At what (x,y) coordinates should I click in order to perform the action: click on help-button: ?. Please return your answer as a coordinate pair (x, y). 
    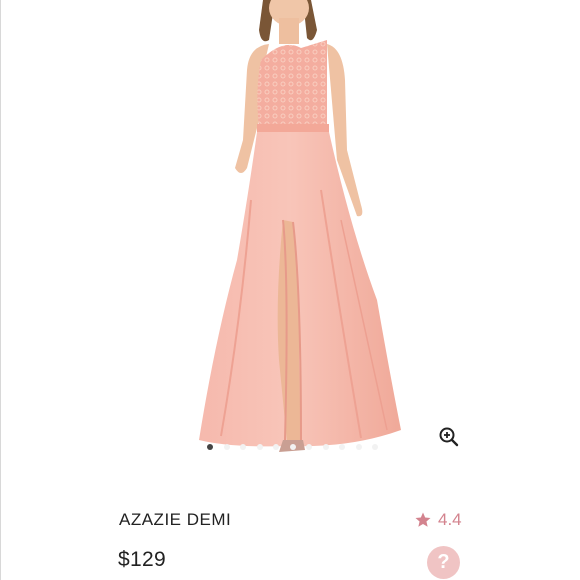
    Looking at the image, I should click on (443, 562).